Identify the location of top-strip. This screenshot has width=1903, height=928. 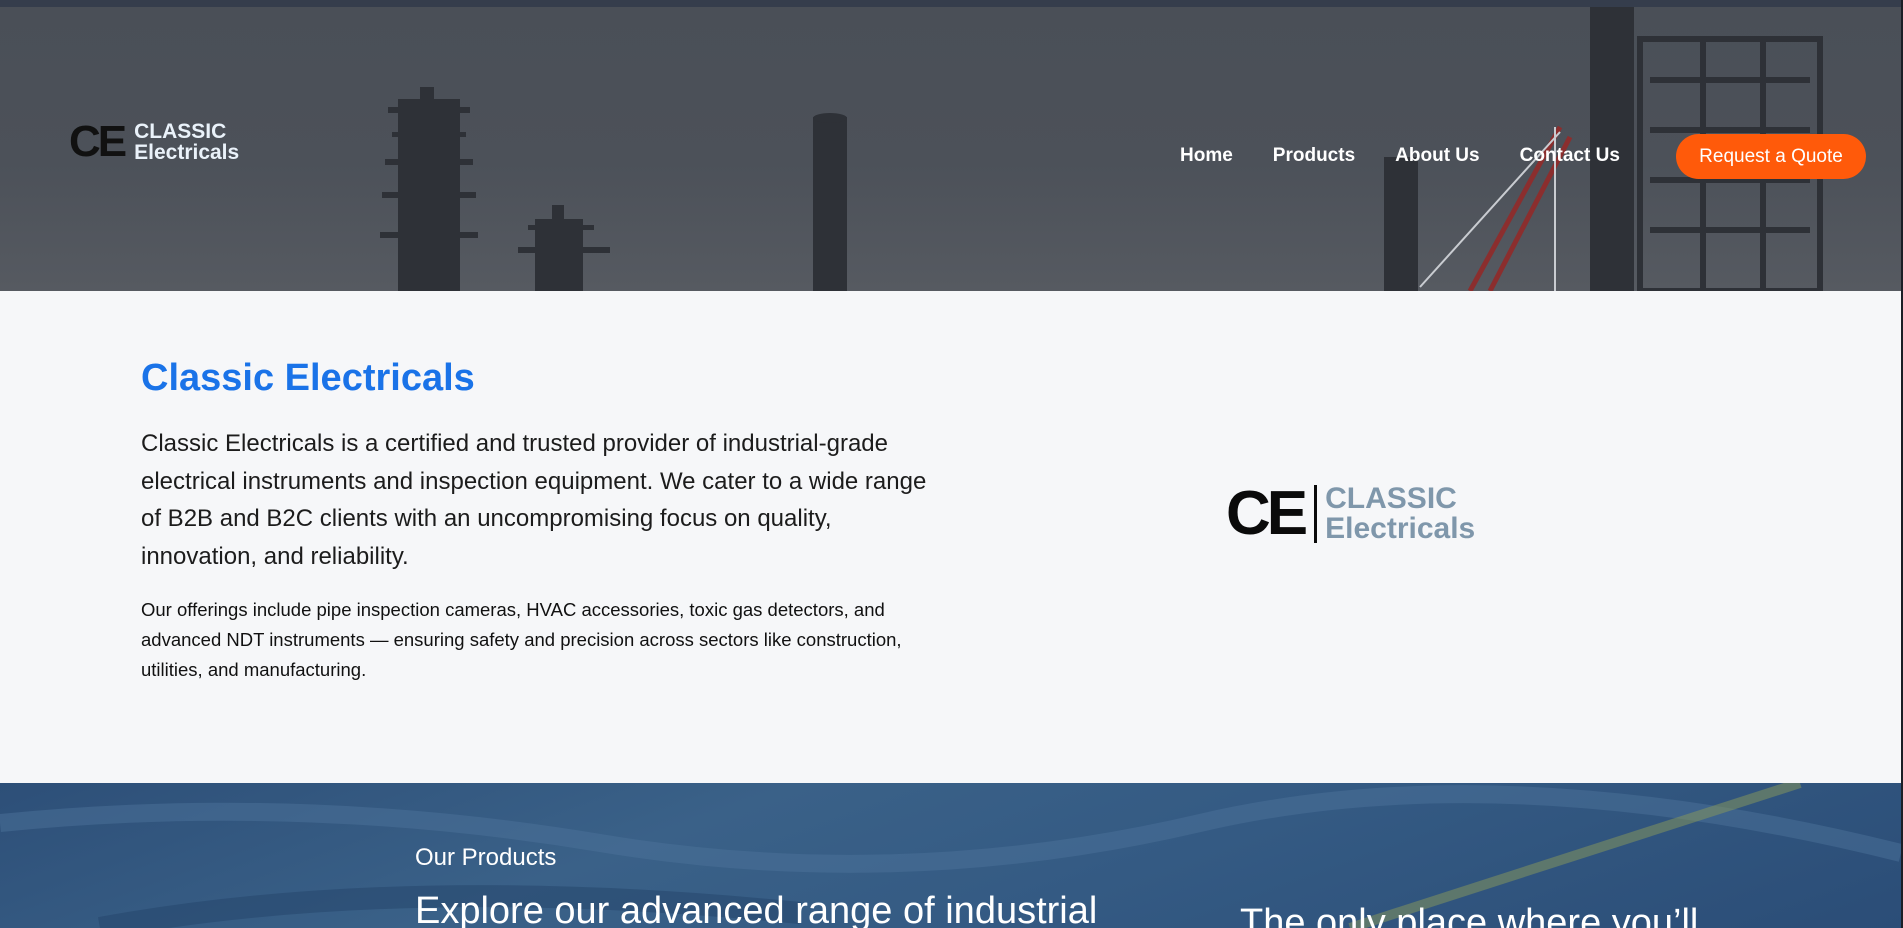
(951, 3).